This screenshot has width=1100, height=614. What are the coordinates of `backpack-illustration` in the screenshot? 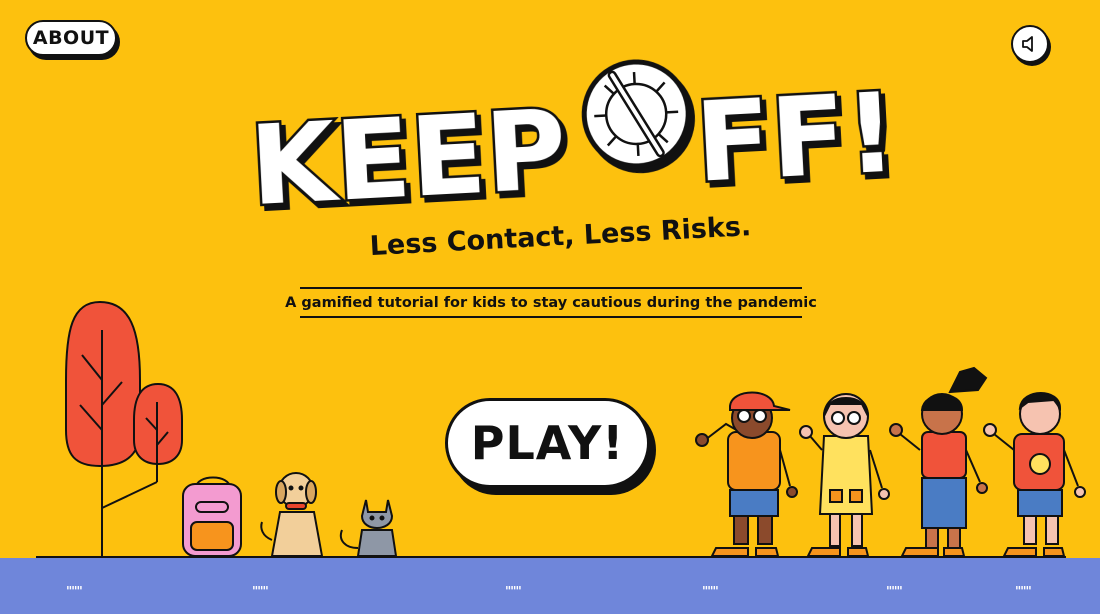 It's located at (212, 516).